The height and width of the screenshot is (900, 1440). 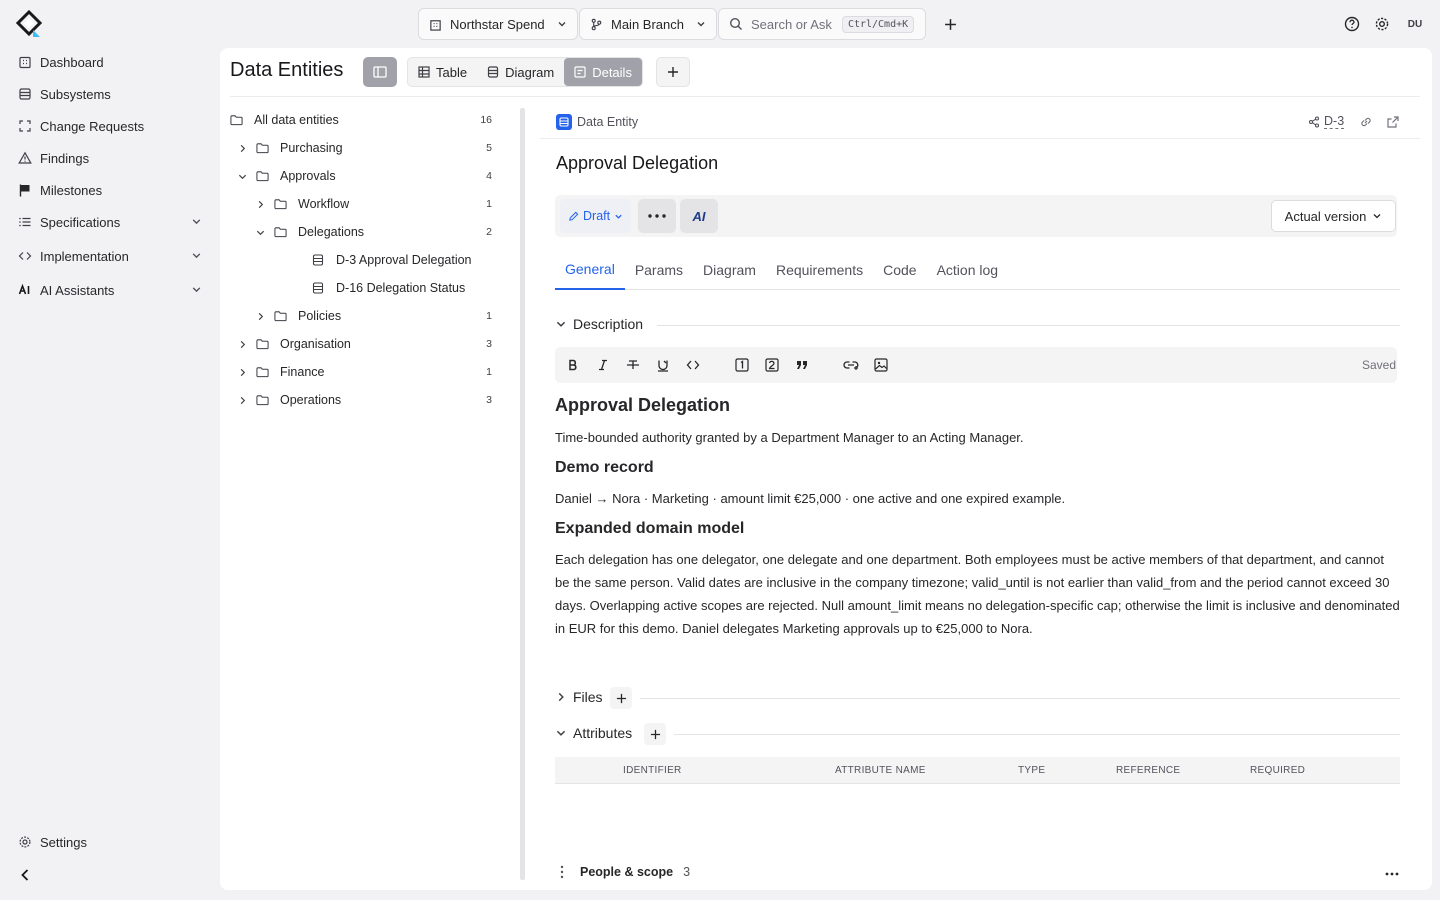 I want to click on heading-1-icon, so click(x=742, y=365).